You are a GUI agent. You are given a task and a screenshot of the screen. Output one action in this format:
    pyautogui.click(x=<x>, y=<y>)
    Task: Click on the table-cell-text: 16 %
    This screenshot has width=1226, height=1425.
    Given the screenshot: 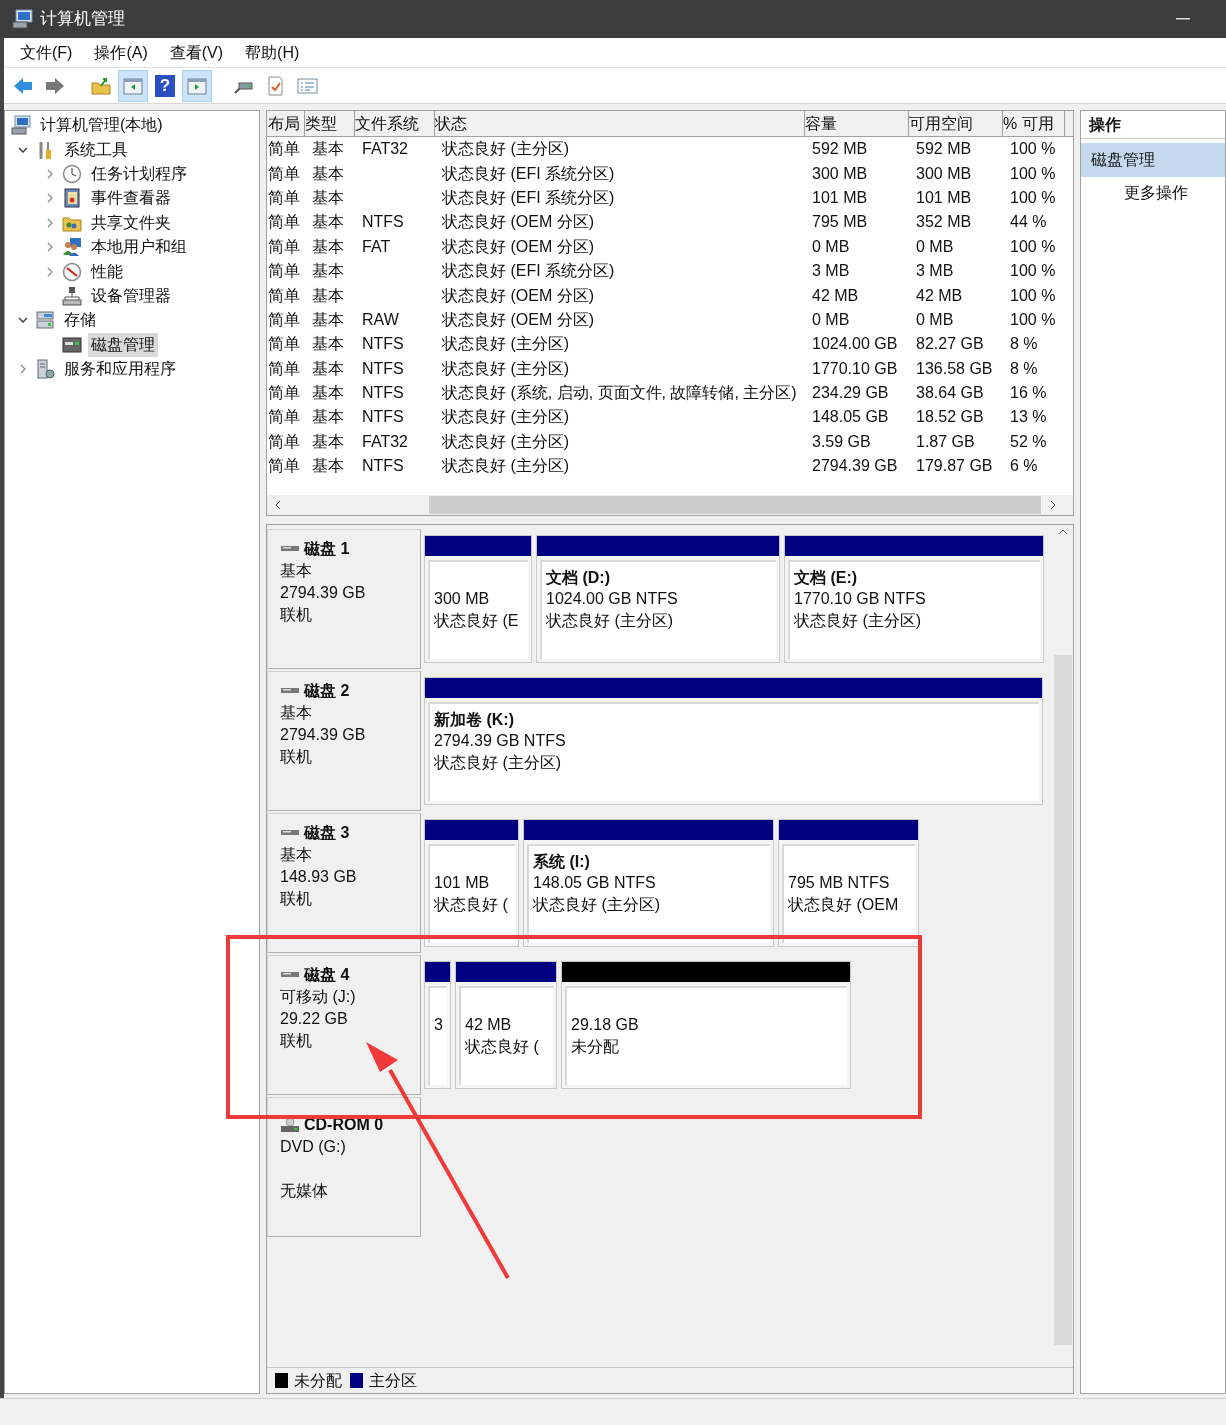 What is the action you would take?
    pyautogui.click(x=1028, y=393)
    